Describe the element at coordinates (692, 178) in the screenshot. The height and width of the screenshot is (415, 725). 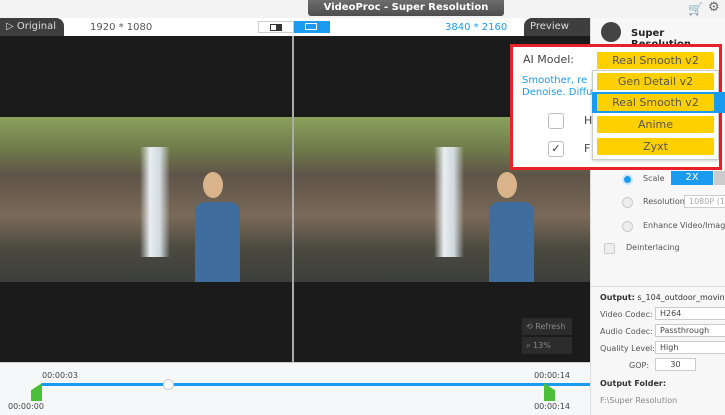
I see `scale-2x-button: 2X` at that location.